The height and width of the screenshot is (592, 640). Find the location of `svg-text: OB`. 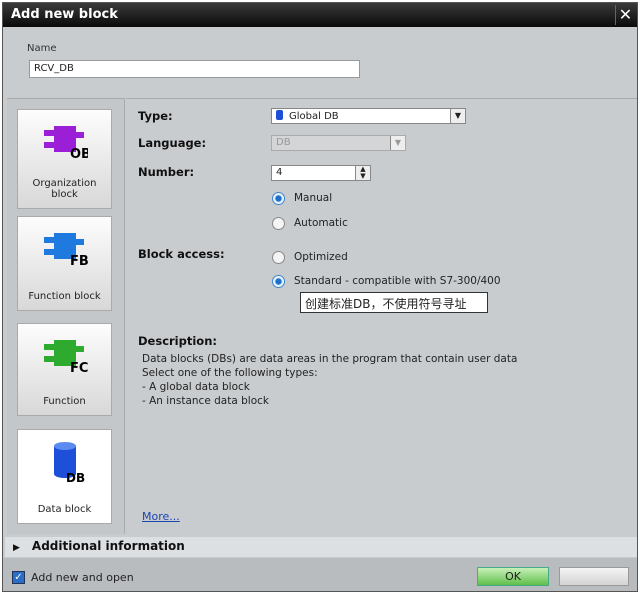

svg-text: OB is located at coordinates (79, 153).